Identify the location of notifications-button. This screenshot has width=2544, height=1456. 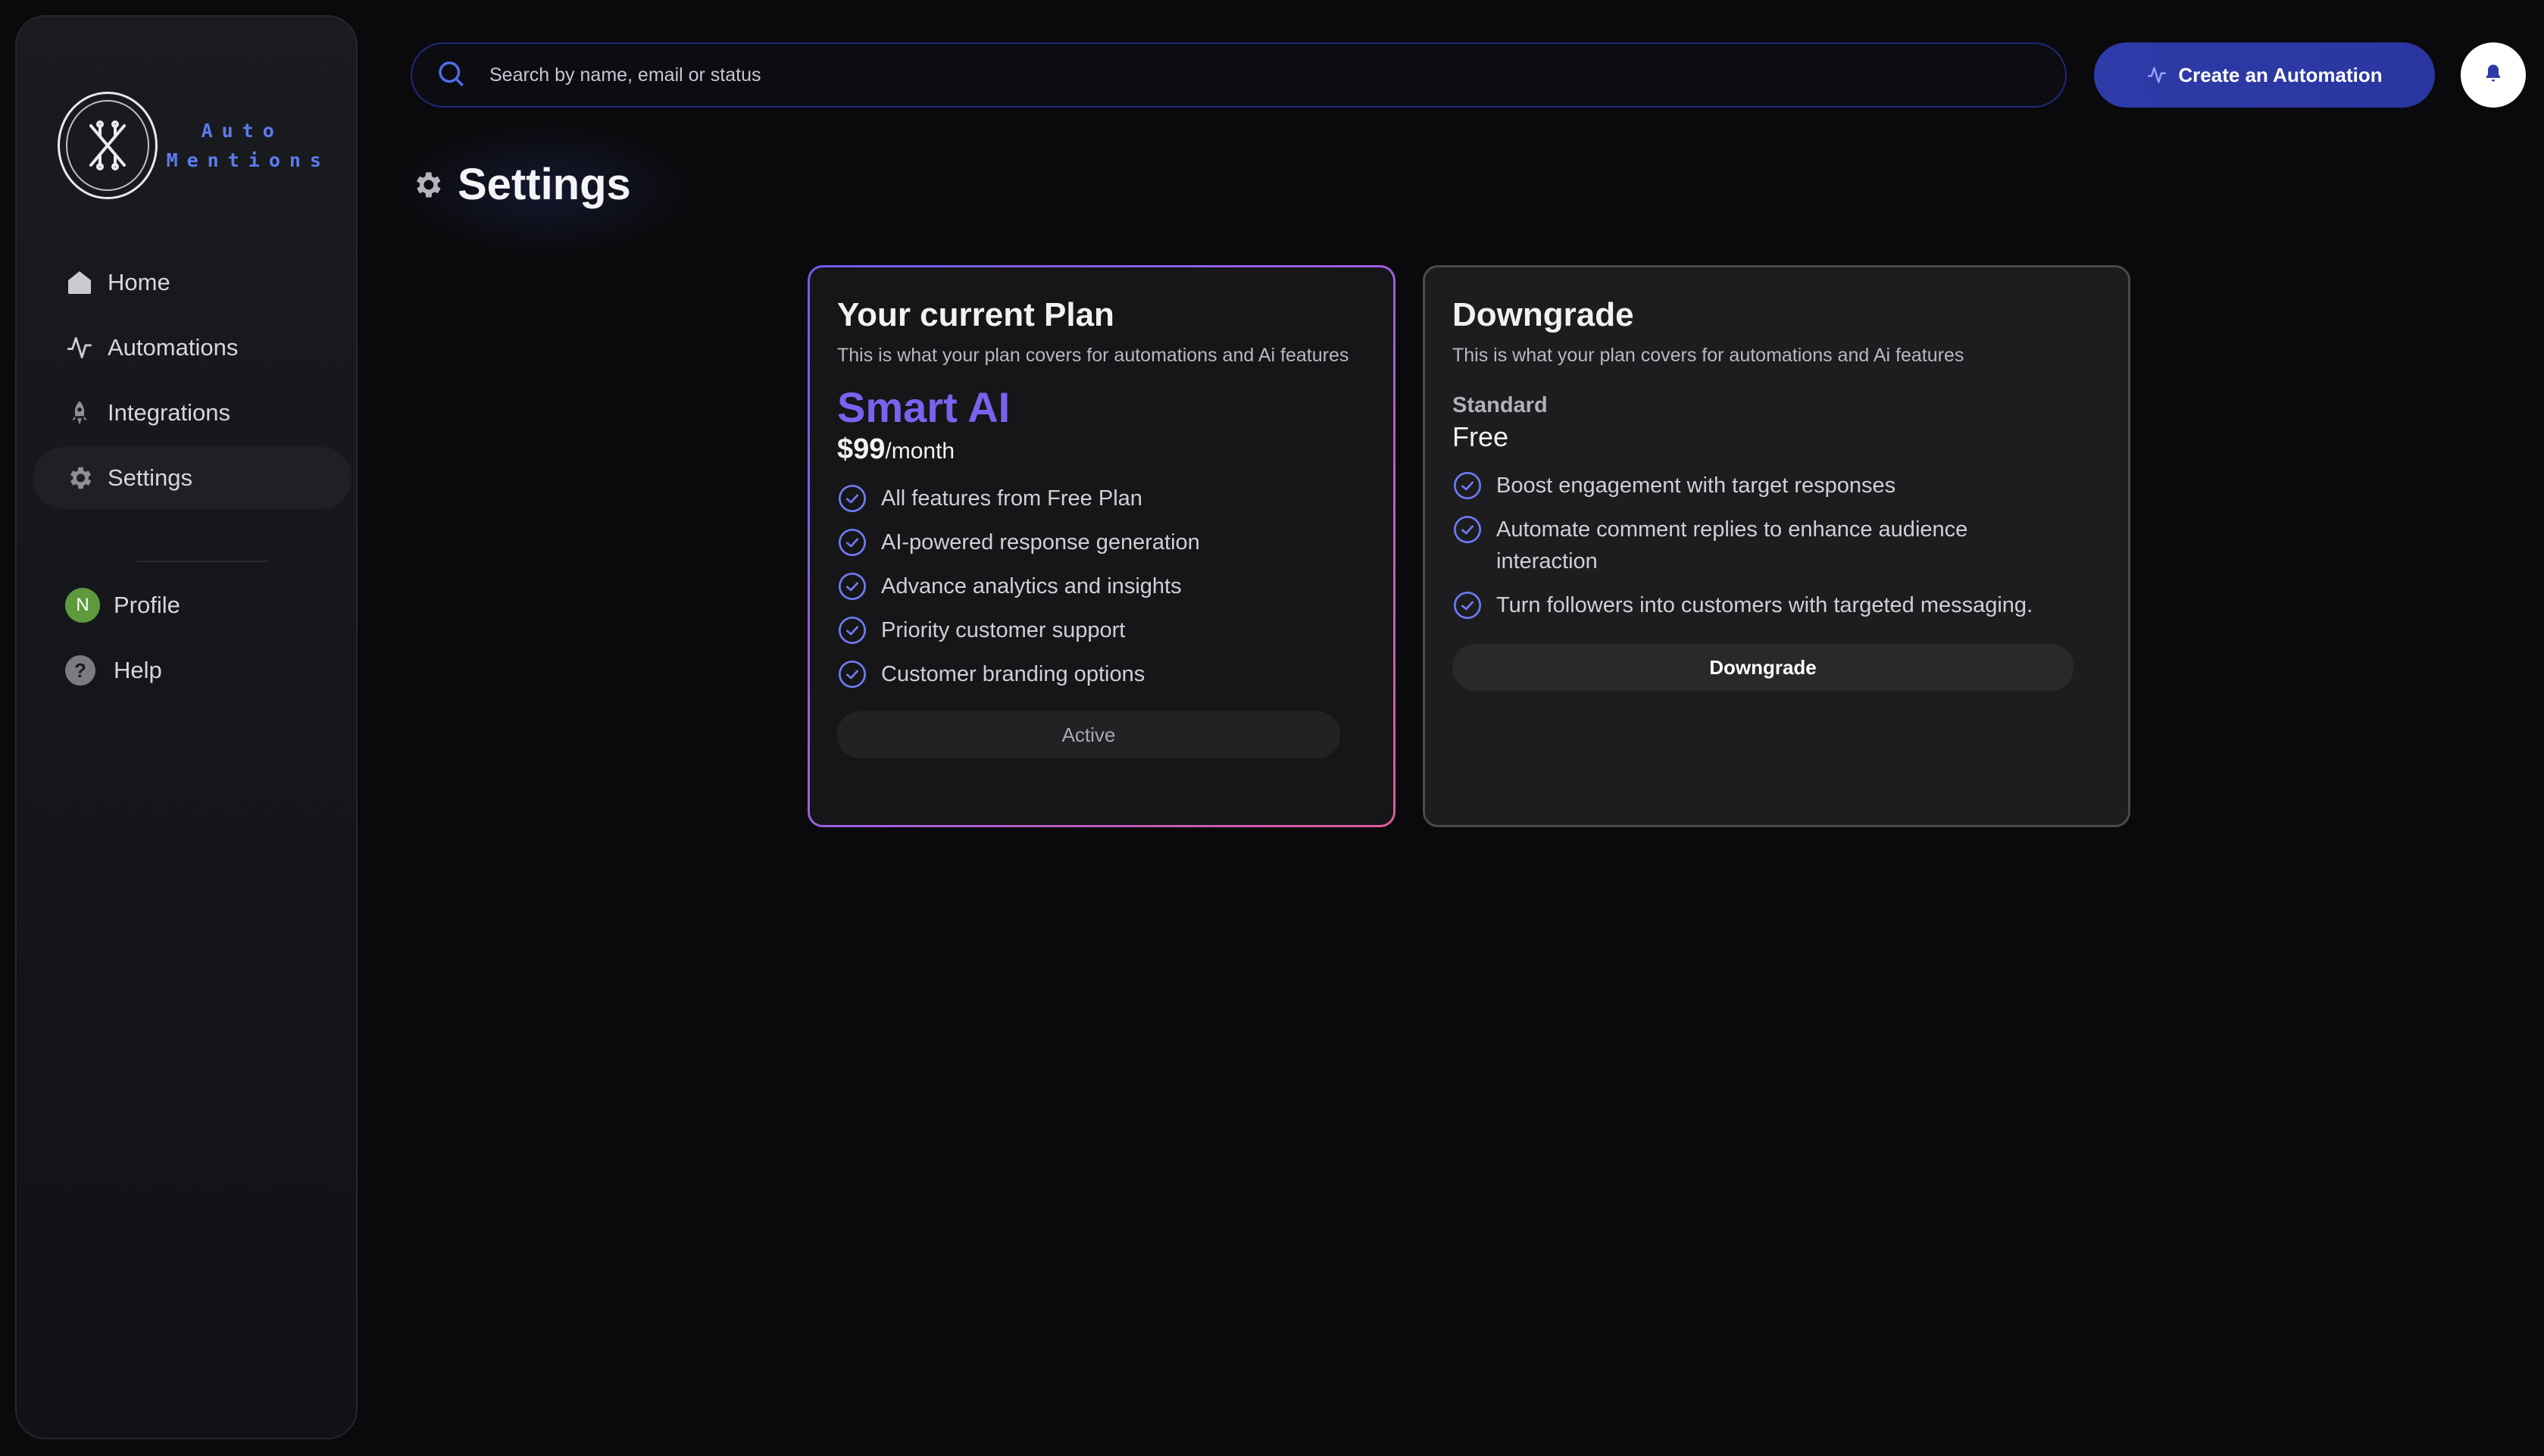
(2493, 75).